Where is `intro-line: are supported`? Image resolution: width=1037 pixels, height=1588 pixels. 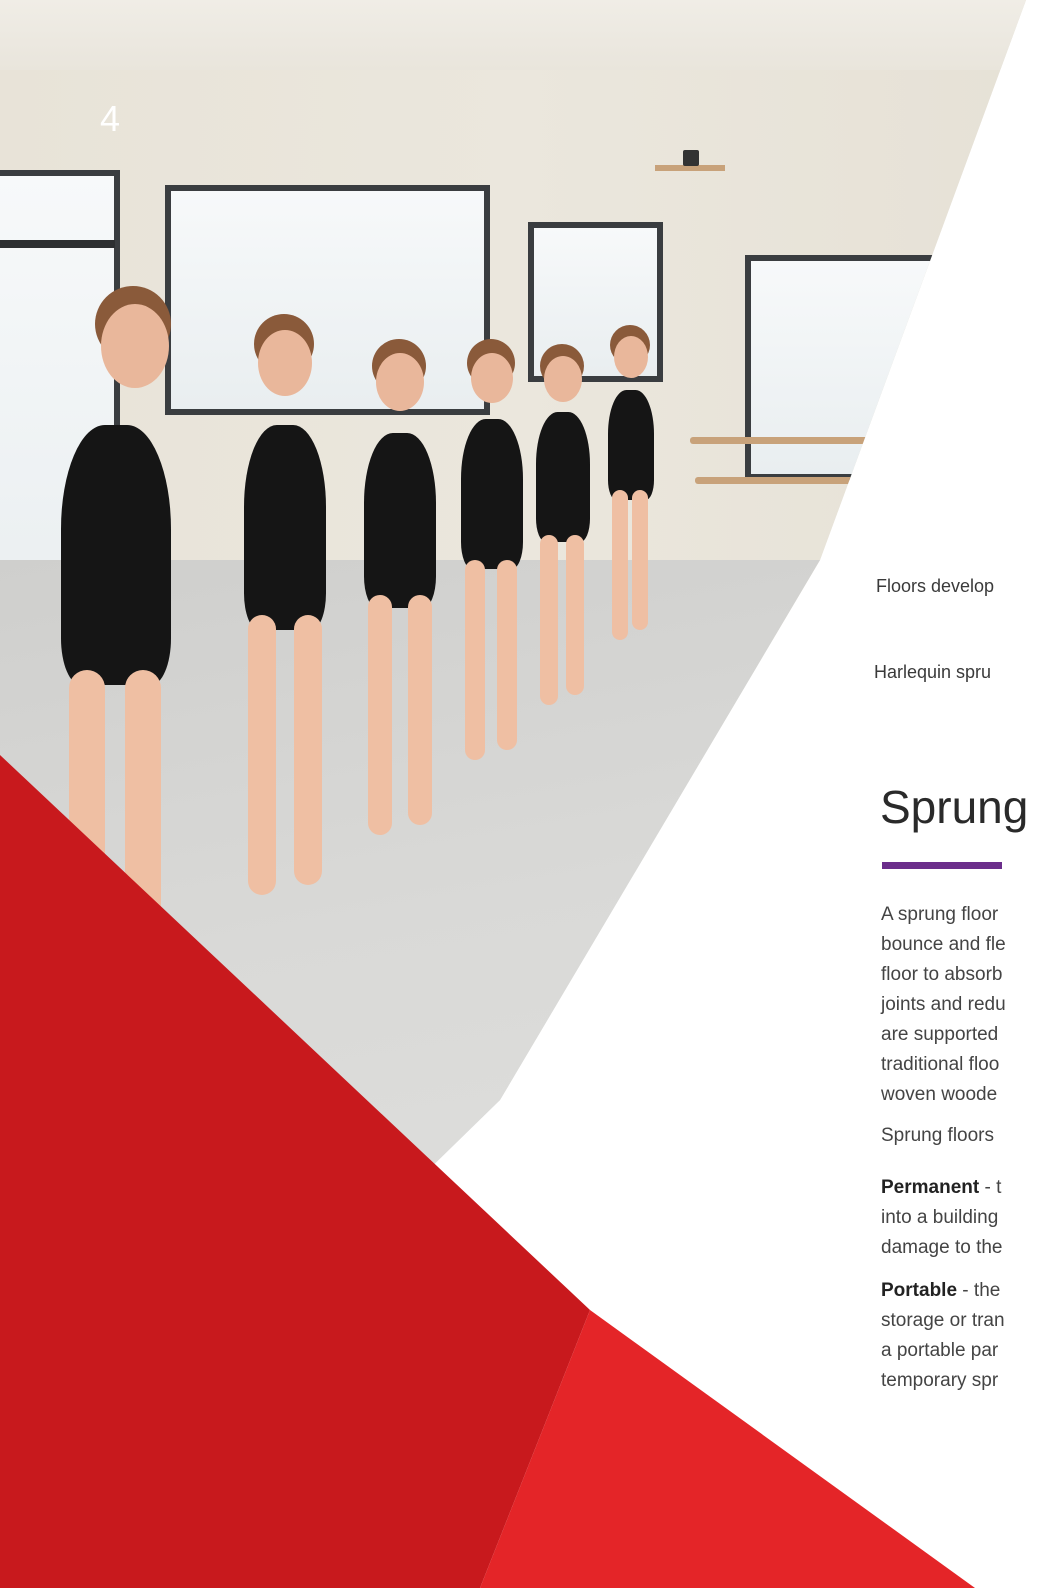 intro-line: are supported is located at coordinates (940, 1034).